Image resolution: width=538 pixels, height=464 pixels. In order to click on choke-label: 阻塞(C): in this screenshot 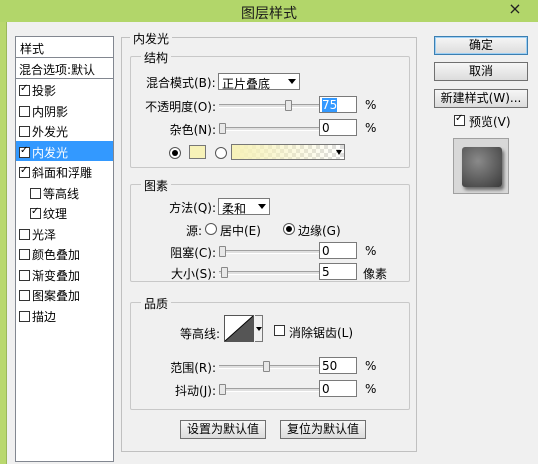, I will do `click(193, 253)`.